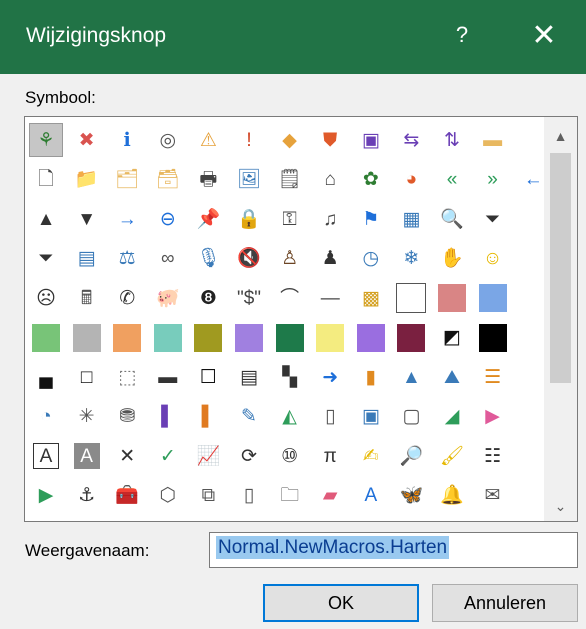  Describe the element at coordinates (46, 140) in the screenshot. I see `org-chart-icon: ⚘` at that location.